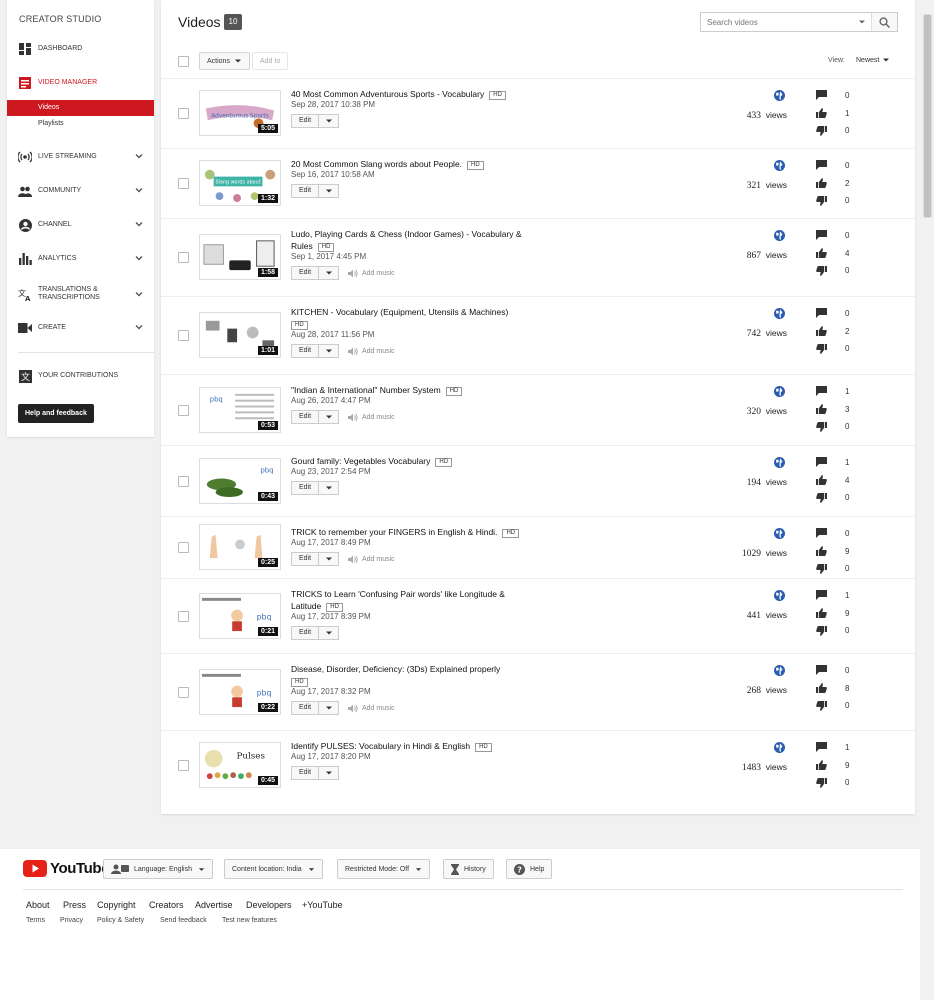 This screenshot has width=934, height=1000. Describe the element at coordinates (224, 61) in the screenshot. I see `actions-button: Actions` at that location.